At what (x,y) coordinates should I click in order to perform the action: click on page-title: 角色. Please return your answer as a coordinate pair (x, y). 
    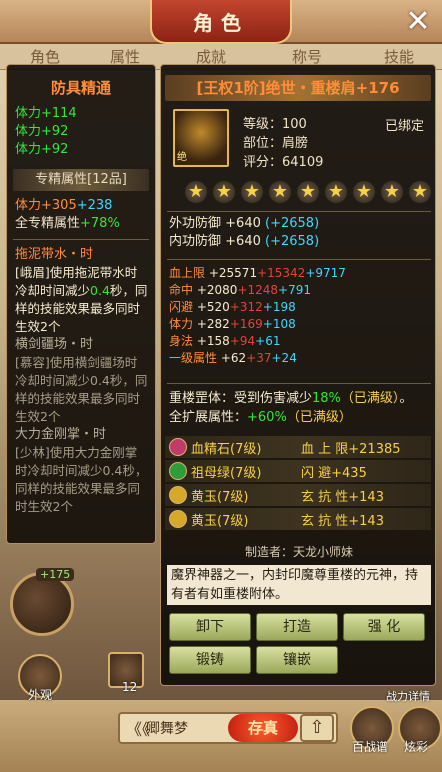
    Looking at the image, I should click on (221, 22).